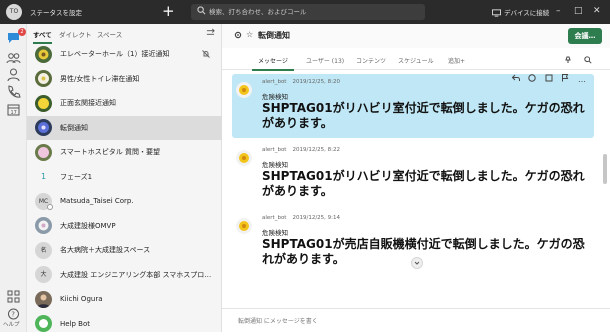 The width and height of the screenshot is (610, 336). Describe the element at coordinates (43, 250) in the screenshot. I see `space-avatar: 名` at that location.